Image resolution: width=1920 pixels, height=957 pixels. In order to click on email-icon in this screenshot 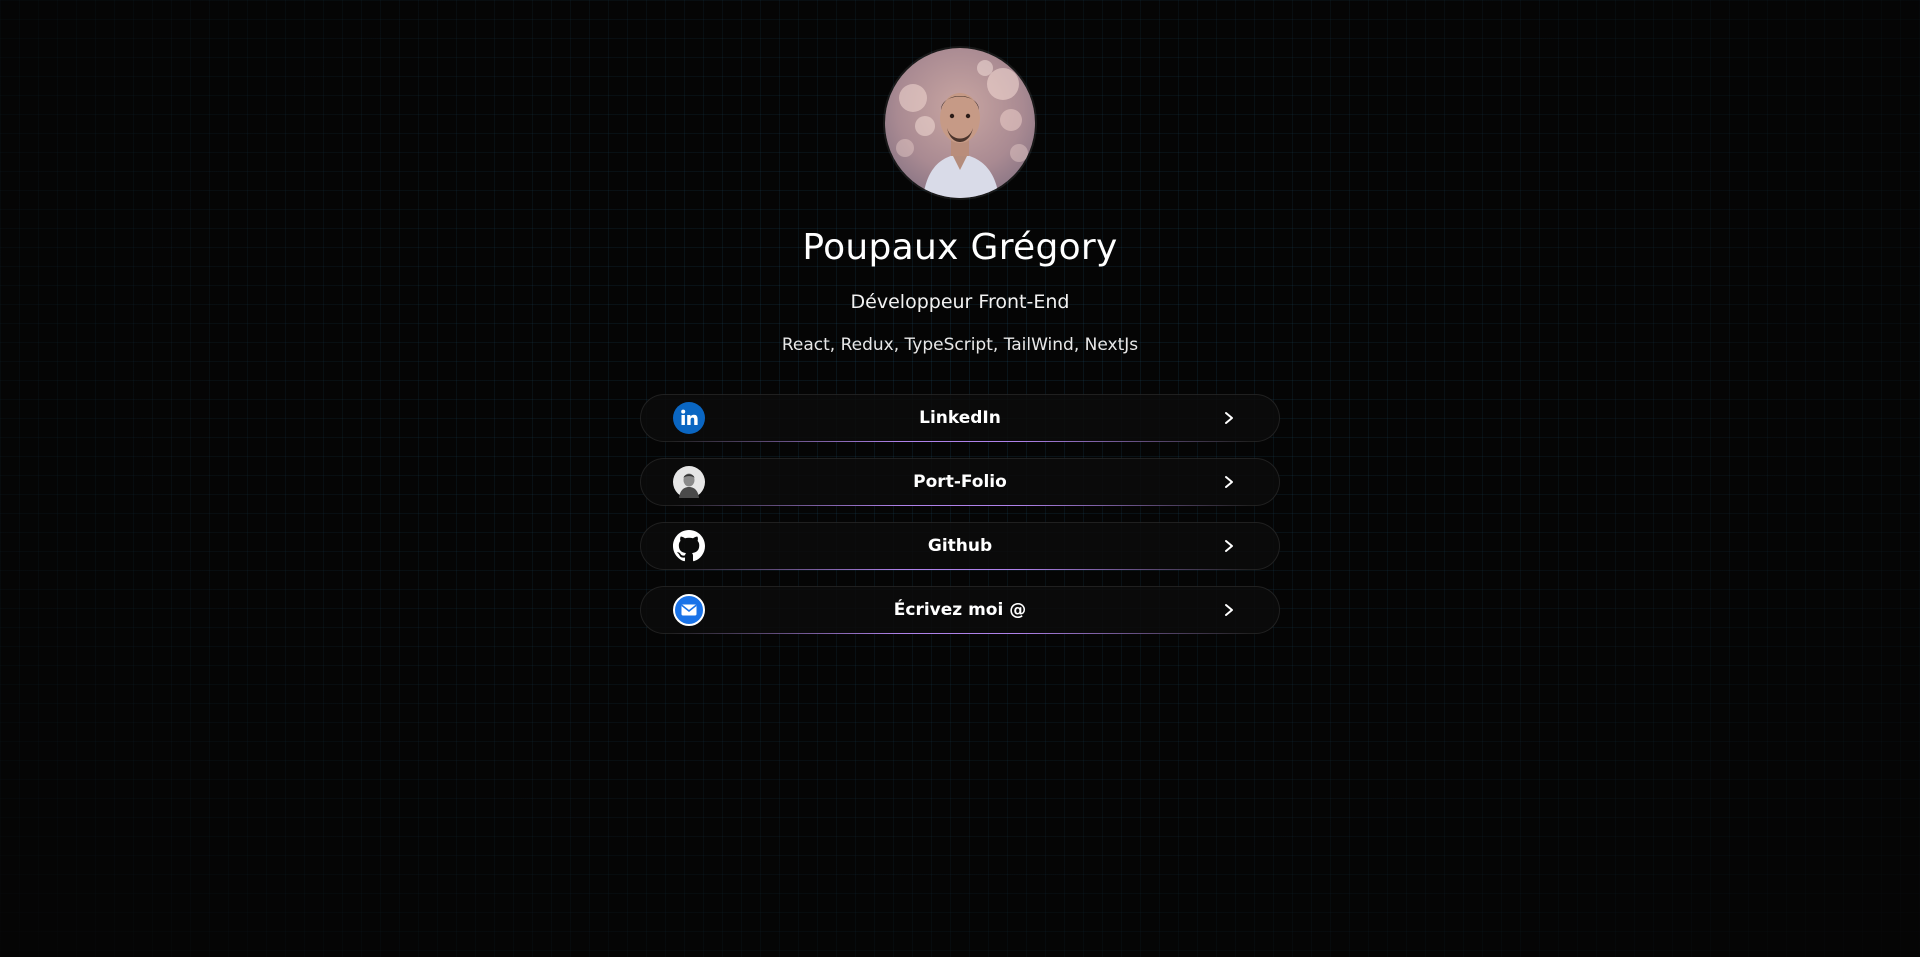, I will do `click(689, 610)`.